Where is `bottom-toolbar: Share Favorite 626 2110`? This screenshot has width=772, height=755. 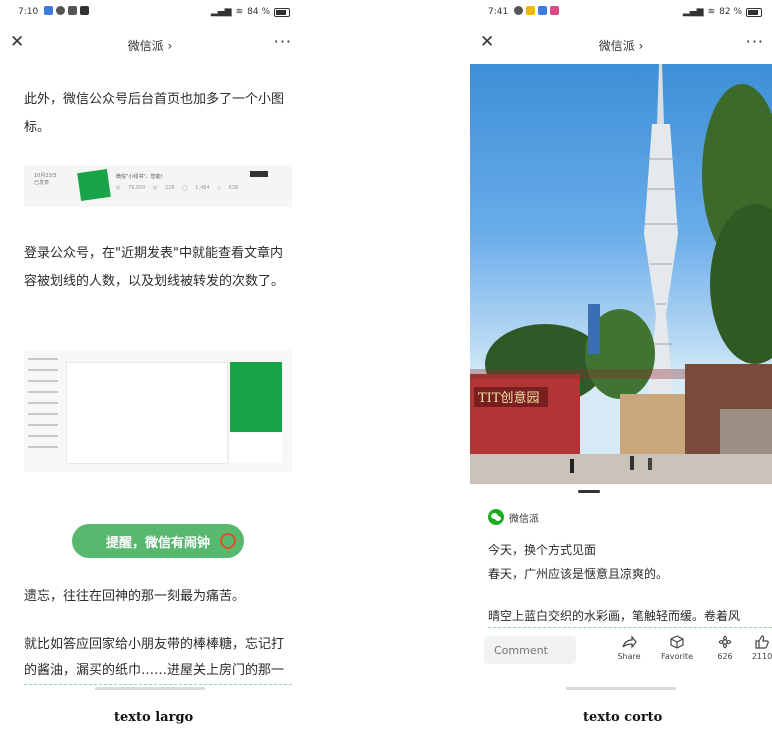
bottom-toolbar: Share Favorite 626 2110 is located at coordinates (621, 659).